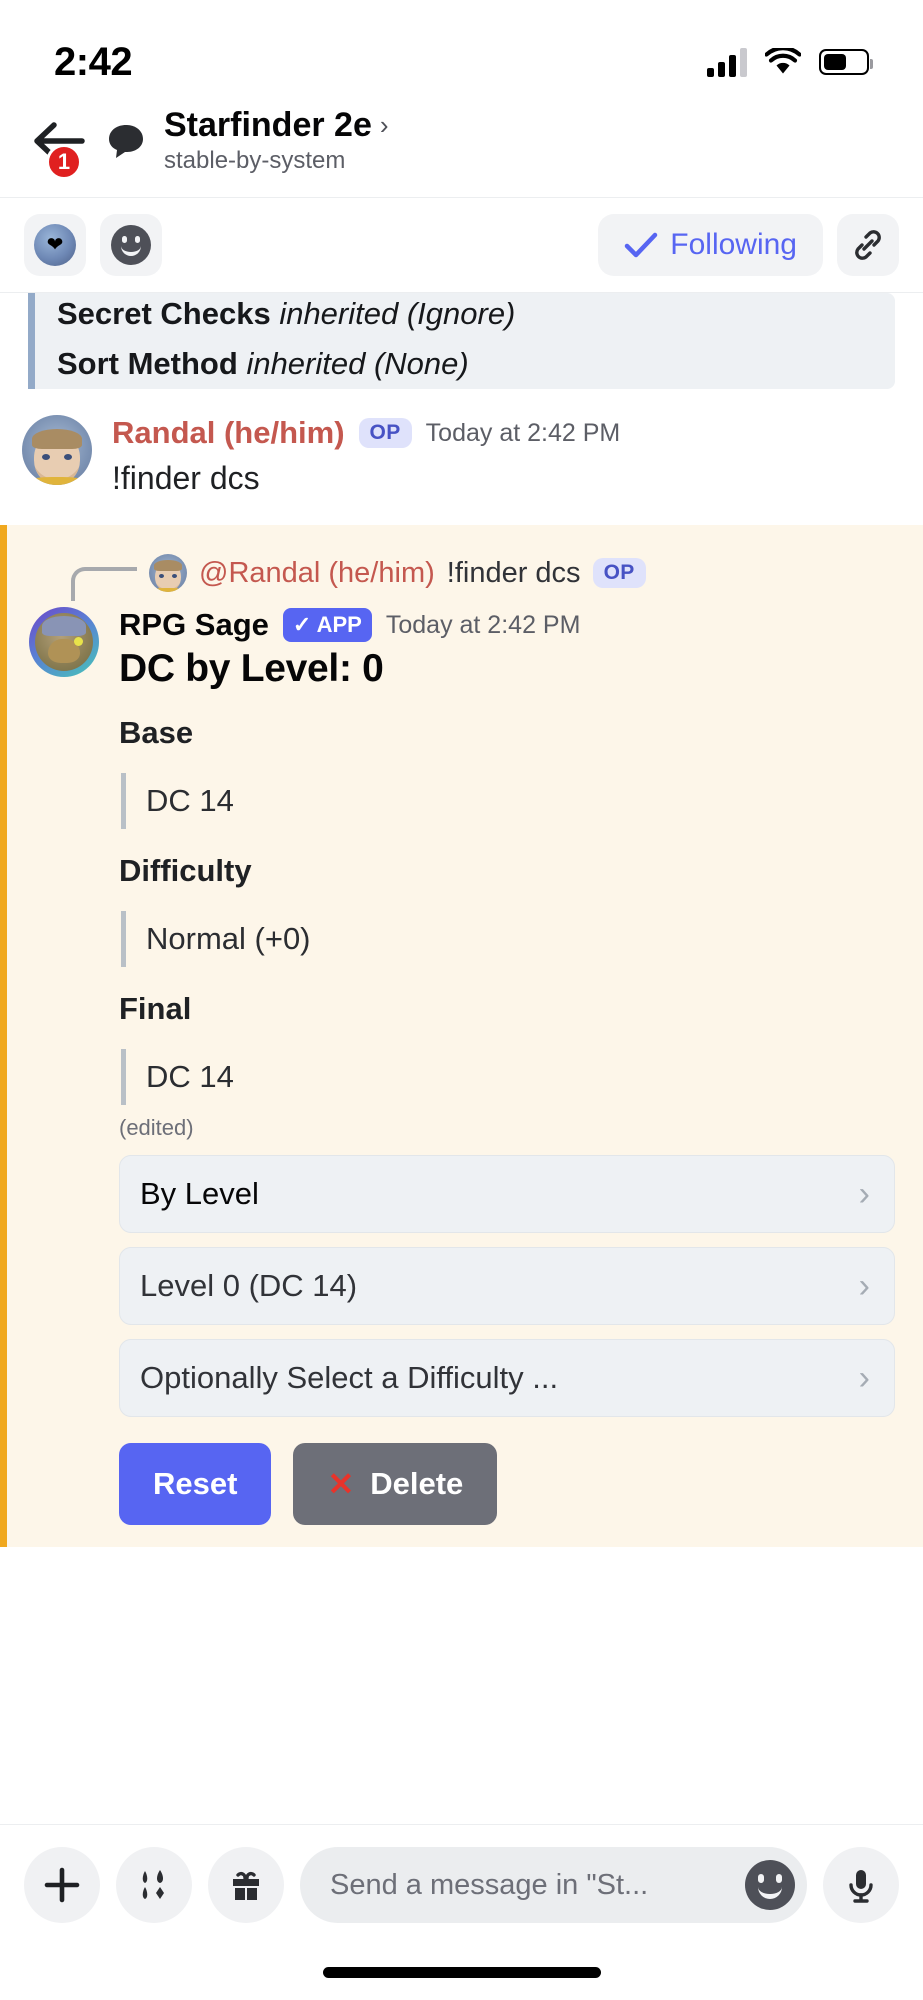  I want to click on quoted-setting-value: inherited (None), so click(357, 363).